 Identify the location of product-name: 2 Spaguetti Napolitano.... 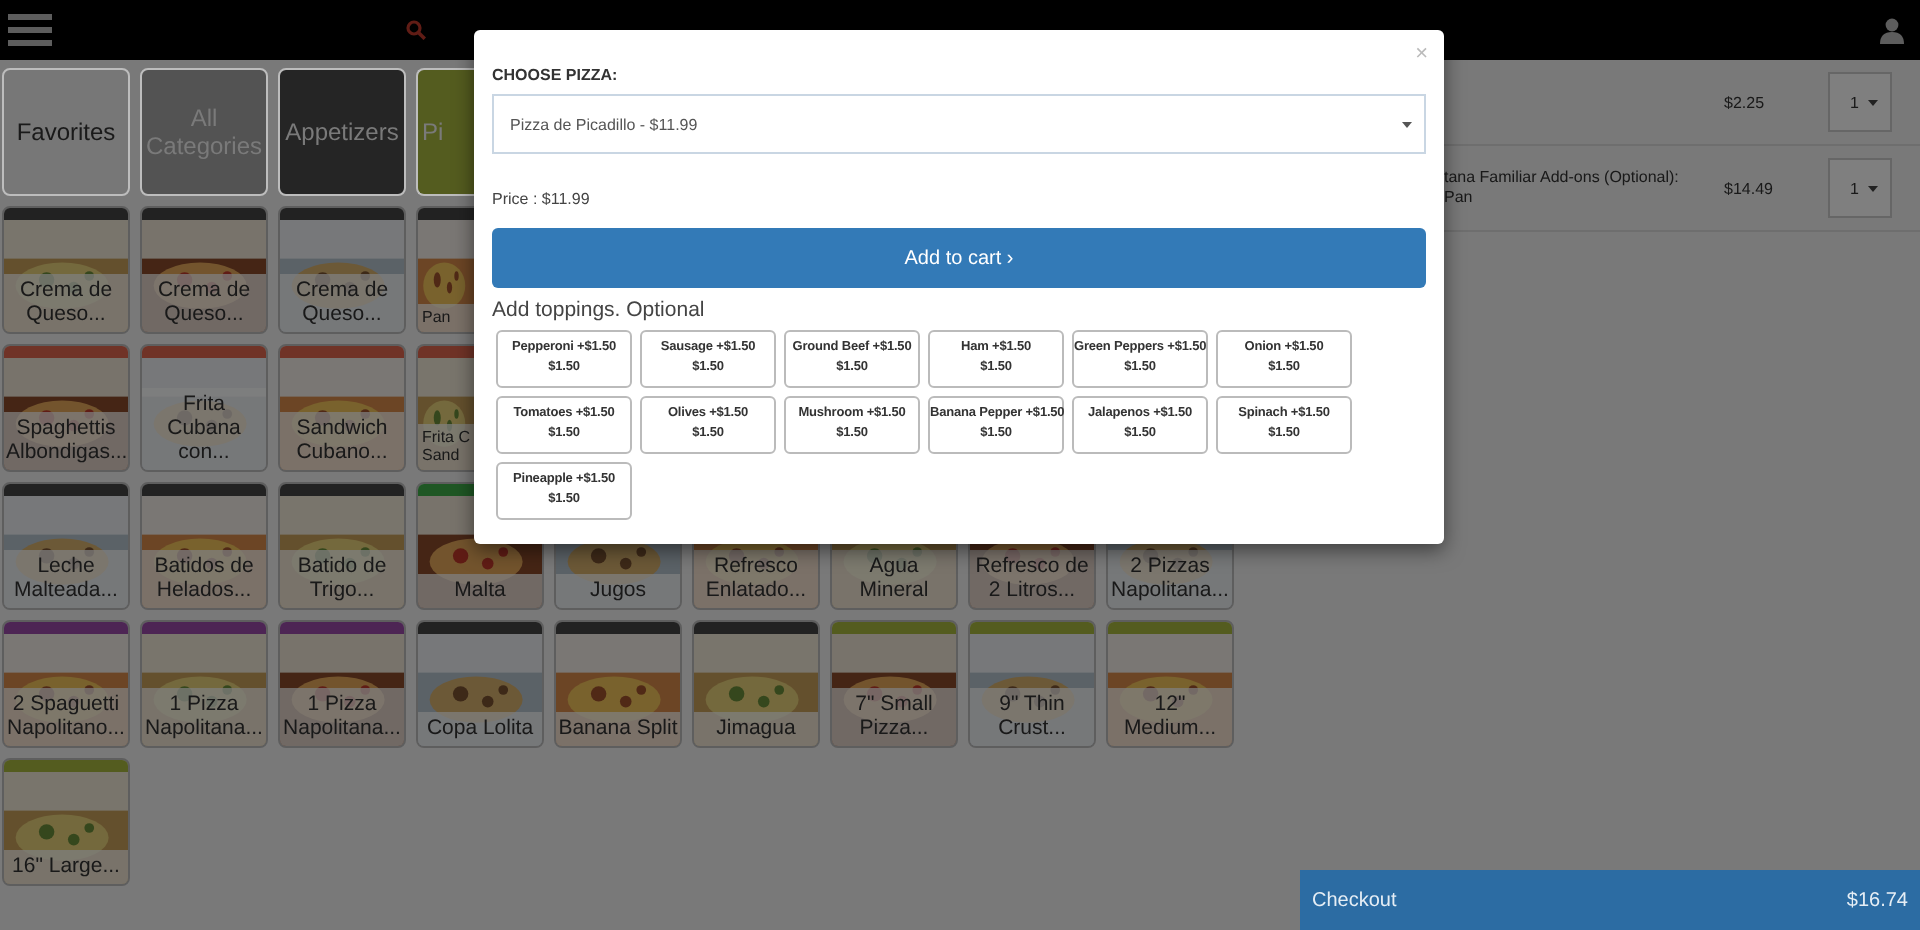
(66, 716).